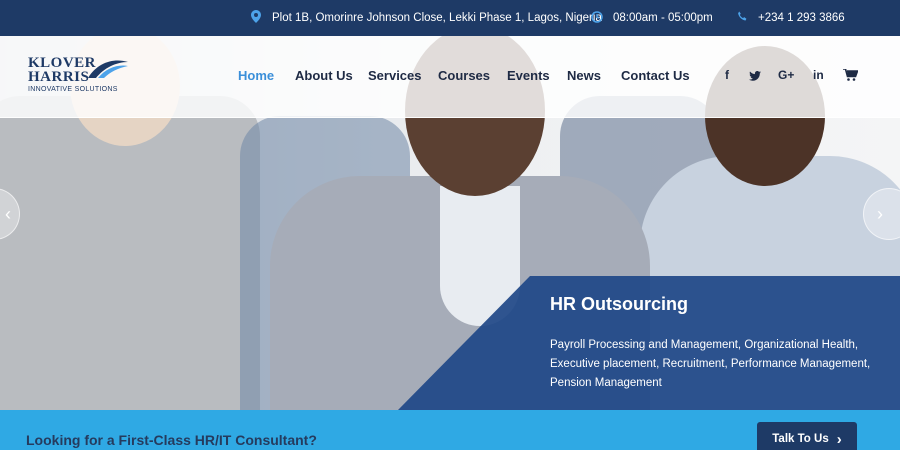 The height and width of the screenshot is (450, 900). Describe the element at coordinates (256, 18) in the screenshot. I see `map-pin-icon` at that location.